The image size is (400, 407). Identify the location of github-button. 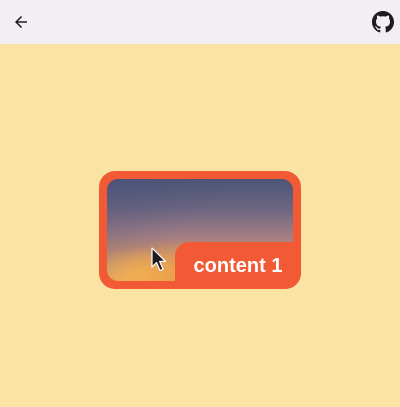
(383, 22).